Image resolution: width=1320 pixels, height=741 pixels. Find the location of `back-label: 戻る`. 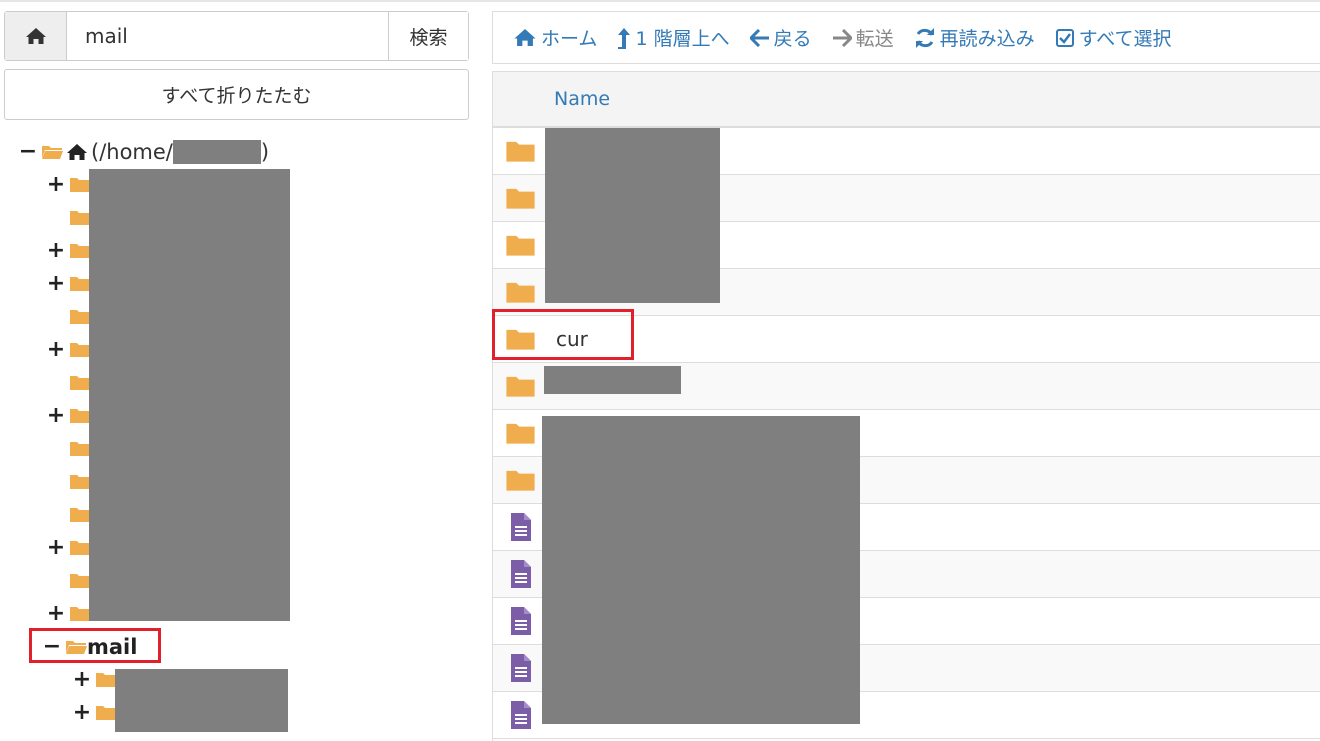

back-label: 戻る is located at coordinates (792, 39).